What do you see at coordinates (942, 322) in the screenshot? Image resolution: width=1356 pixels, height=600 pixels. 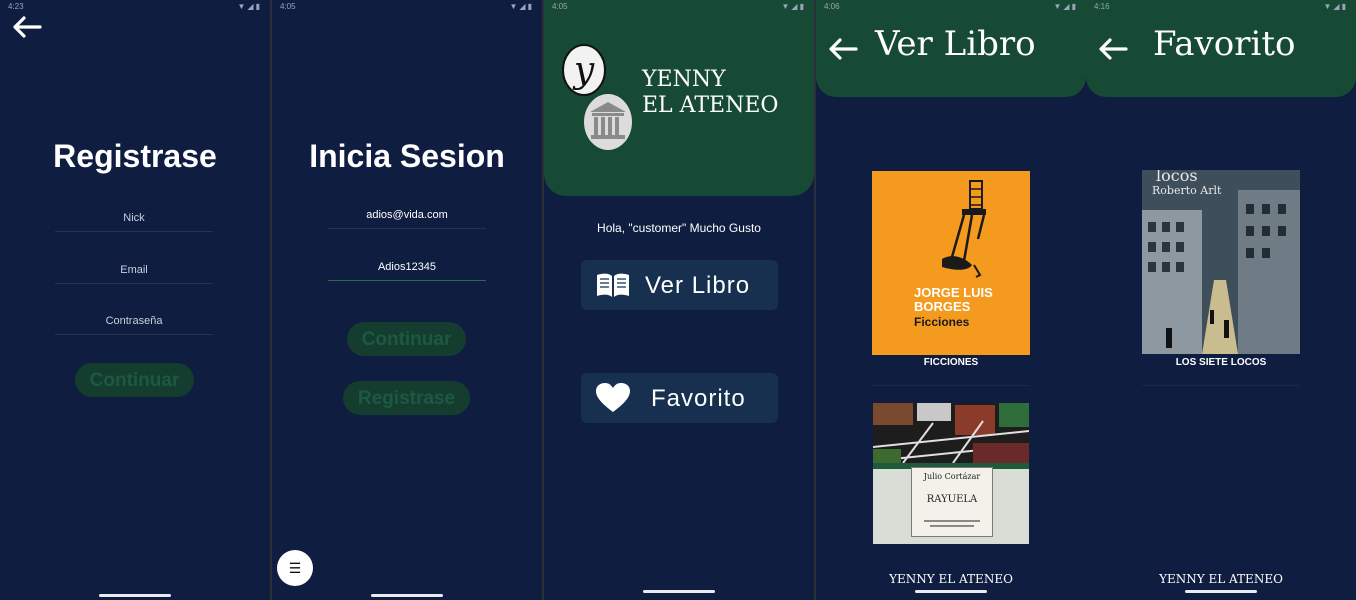 I see `book-cover-title: Ficciones` at bounding box center [942, 322].